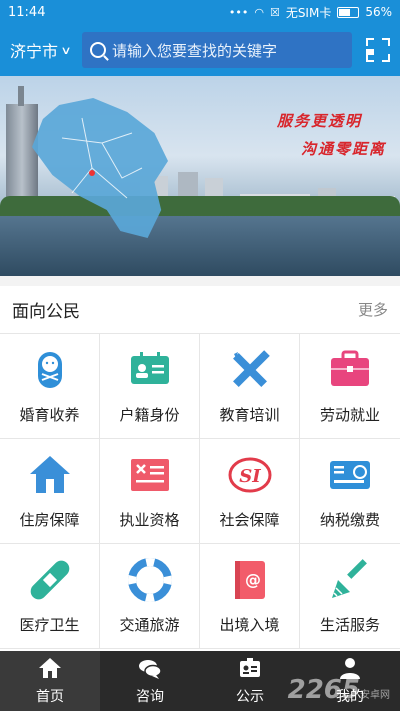 The height and width of the screenshot is (711, 400). What do you see at coordinates (150, 681) in the screenshot?
I see `tab-consult: 咨询` at bounding box center [150, 681].